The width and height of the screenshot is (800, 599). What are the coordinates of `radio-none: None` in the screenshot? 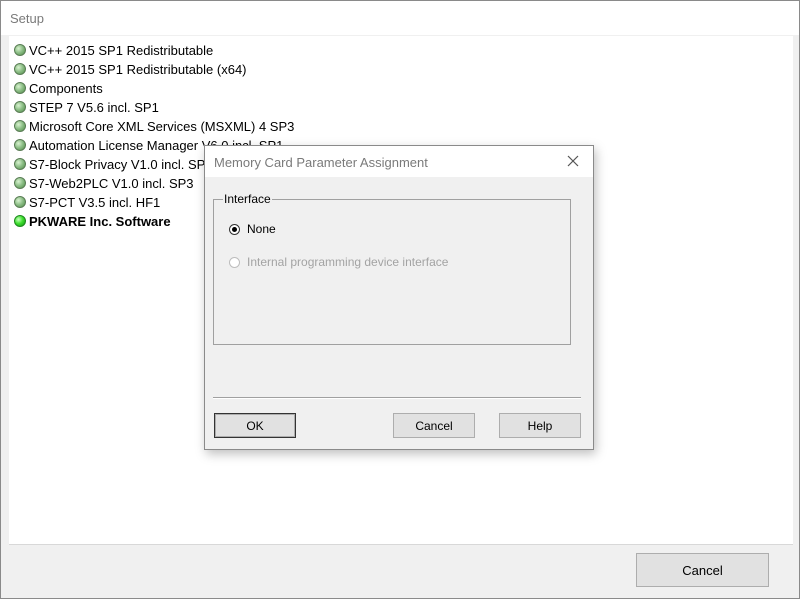 It's located at (252, 229).